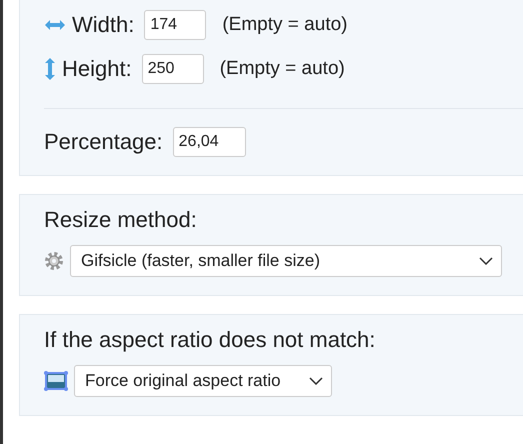 The height and width of the screenshot is (444, 523). I want to click on percentage-label: Percentage:, so click(103, 142).